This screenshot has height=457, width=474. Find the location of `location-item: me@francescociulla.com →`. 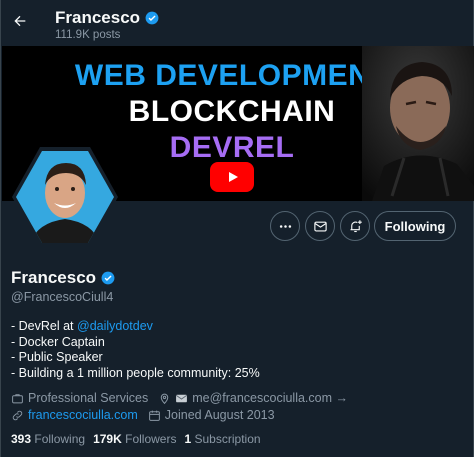

location-item: me@francescociulla.com → is located at coordinates (253, 398).